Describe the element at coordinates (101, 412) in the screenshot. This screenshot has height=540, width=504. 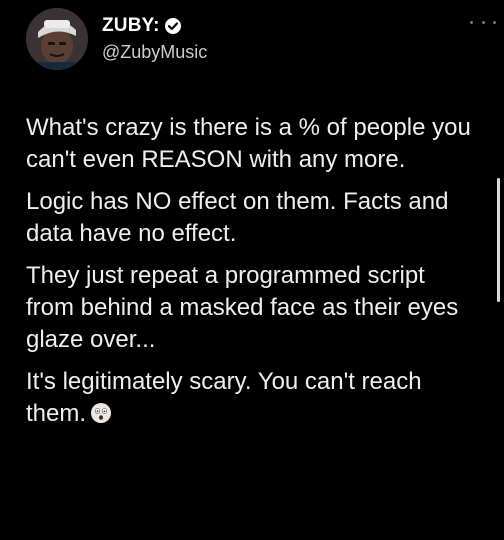
I see `grimacing-face-emoji-icon` at that location.